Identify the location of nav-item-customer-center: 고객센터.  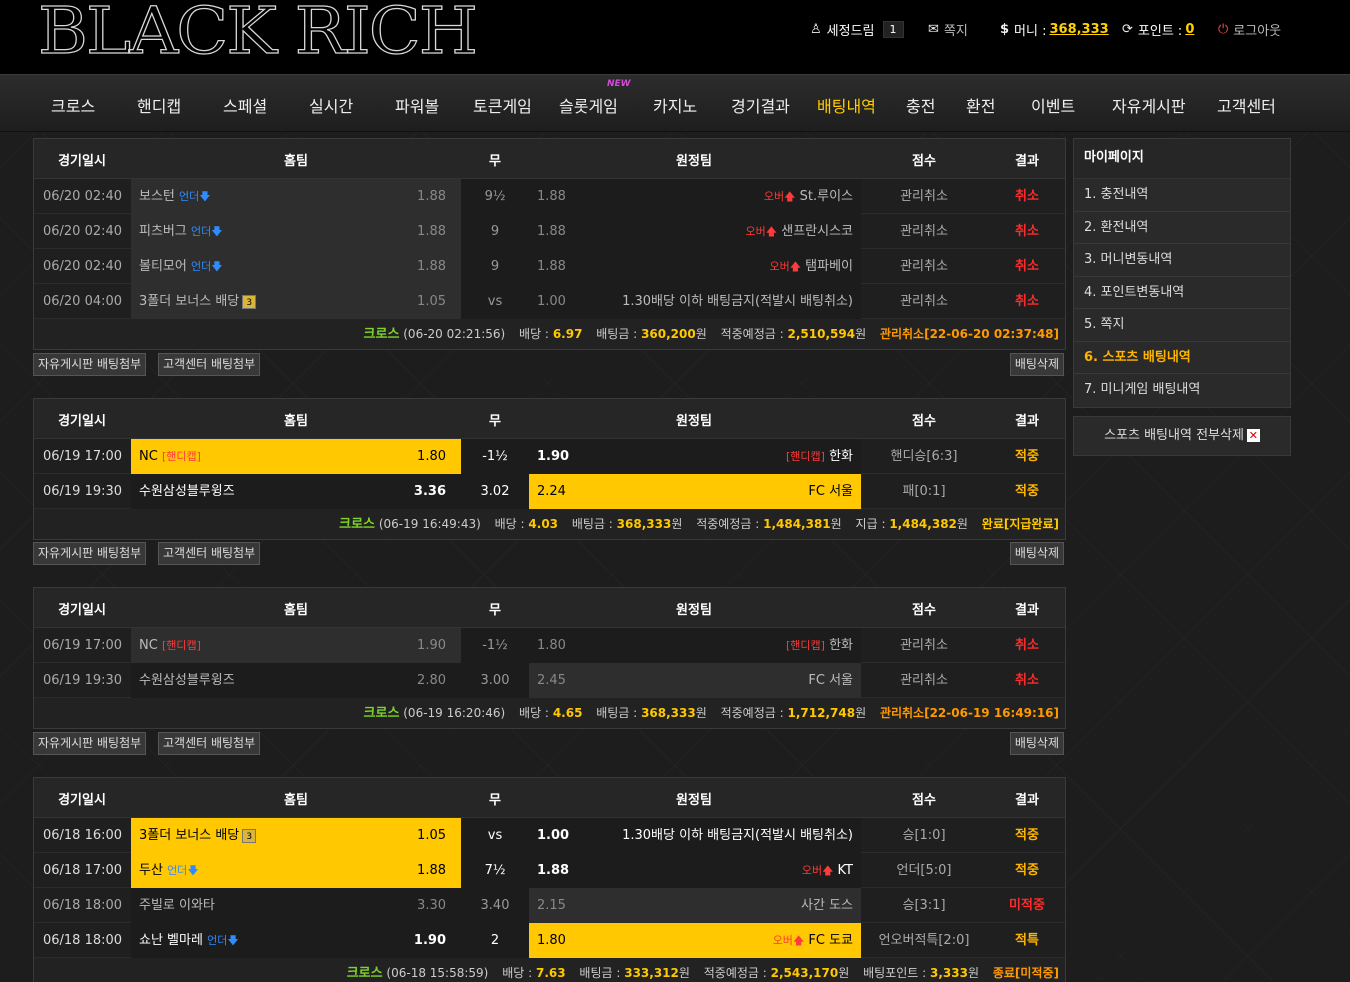
(1246, 105).